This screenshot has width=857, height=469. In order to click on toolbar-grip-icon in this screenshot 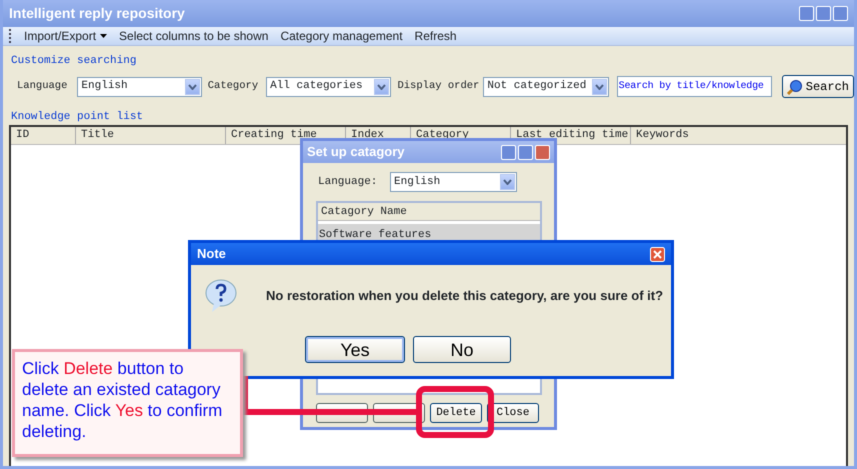, I will do `click(10, 36)`.